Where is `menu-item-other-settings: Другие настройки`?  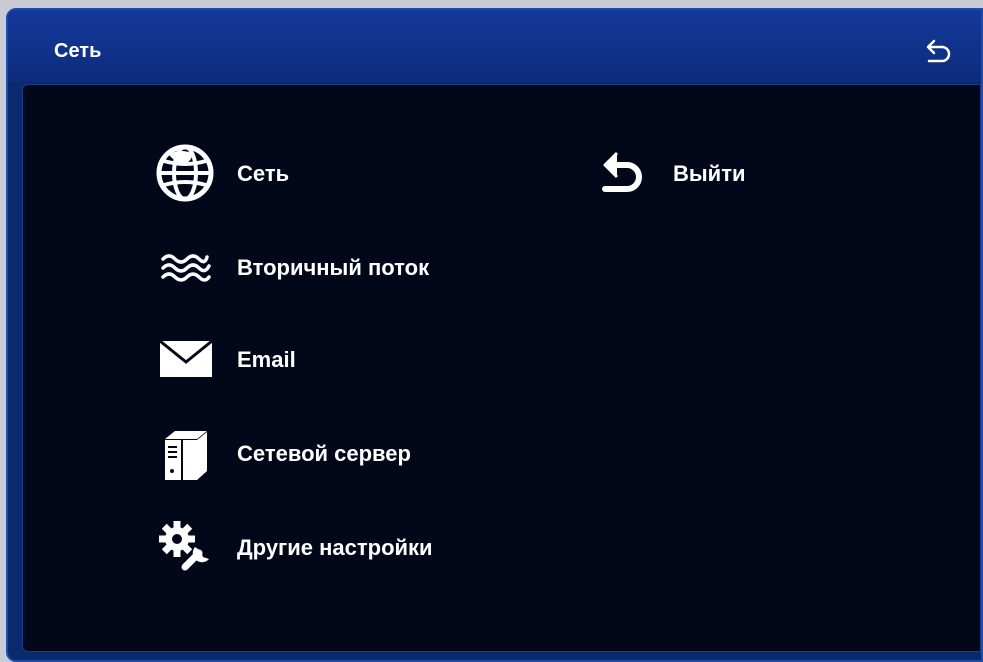 menu-item-other-settings: Другие настройки is located at coordinates (325, 547).